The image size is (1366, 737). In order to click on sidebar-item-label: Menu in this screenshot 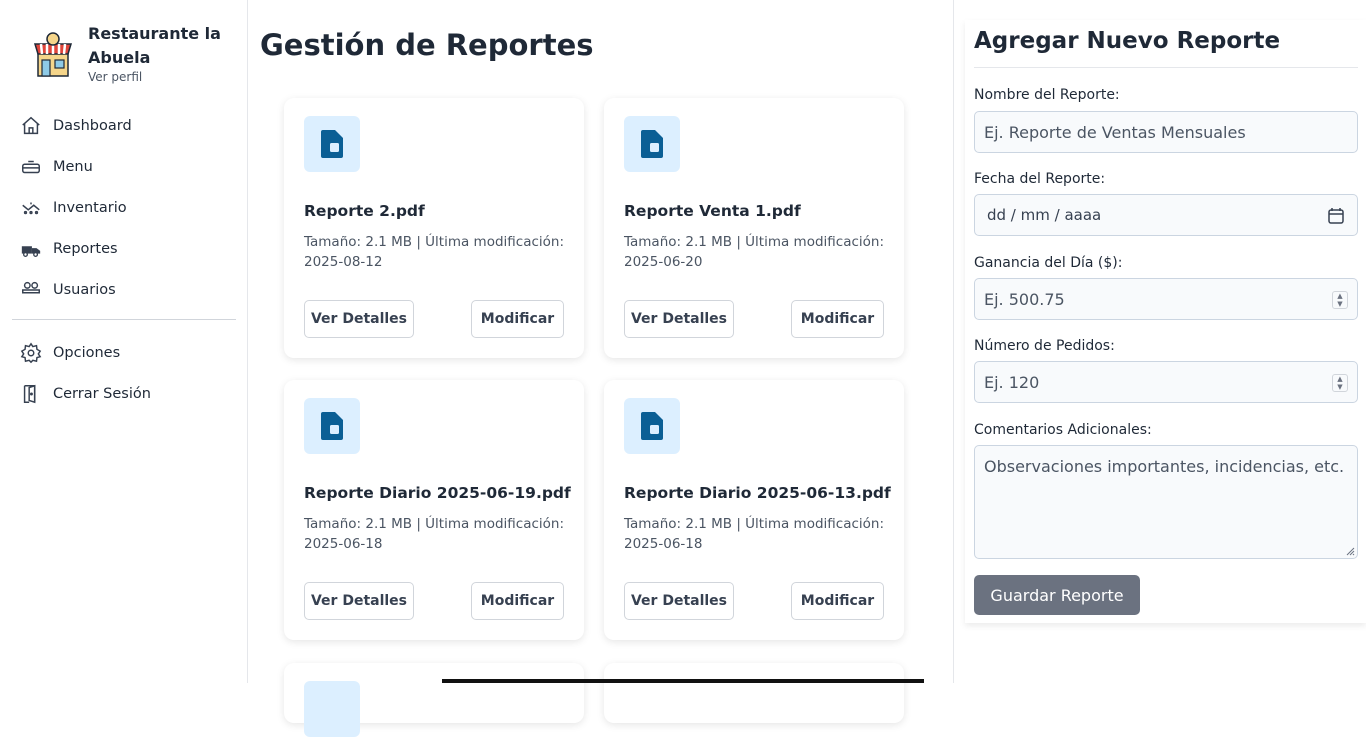, I will do `click(73, 166)`.